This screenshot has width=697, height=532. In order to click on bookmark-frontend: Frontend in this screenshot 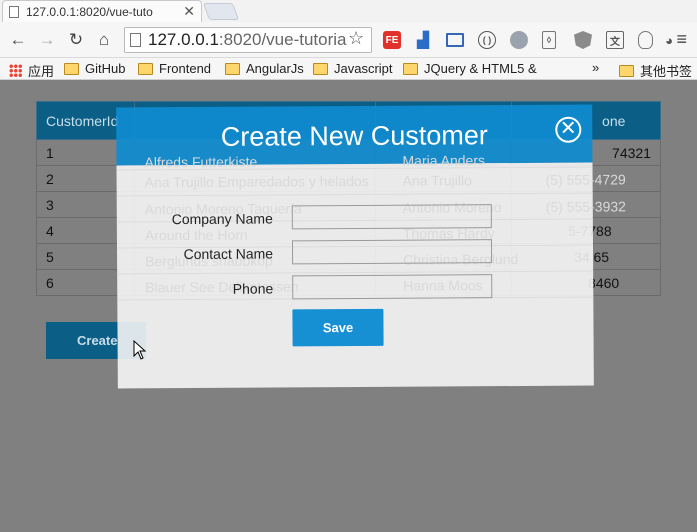, I will do `click(174, 68)`.